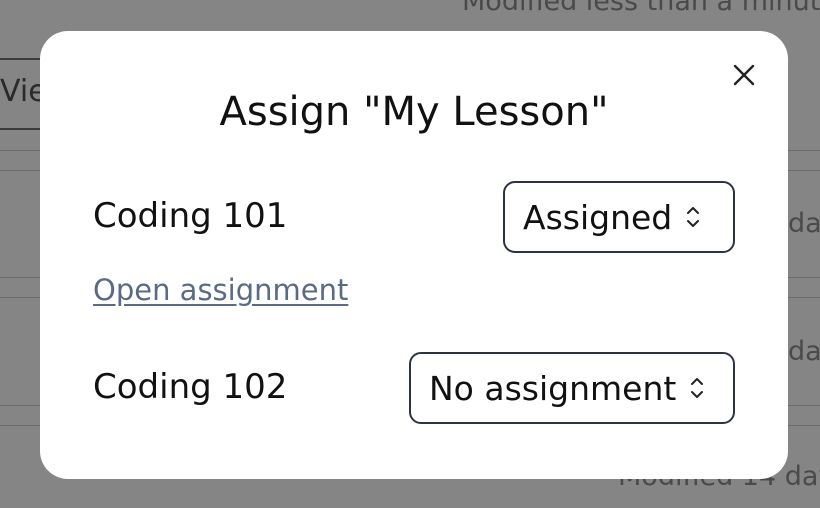 The width and height of the screenshot is (820, 508). I want to click on select-value: Assigned, so click(598, 217).